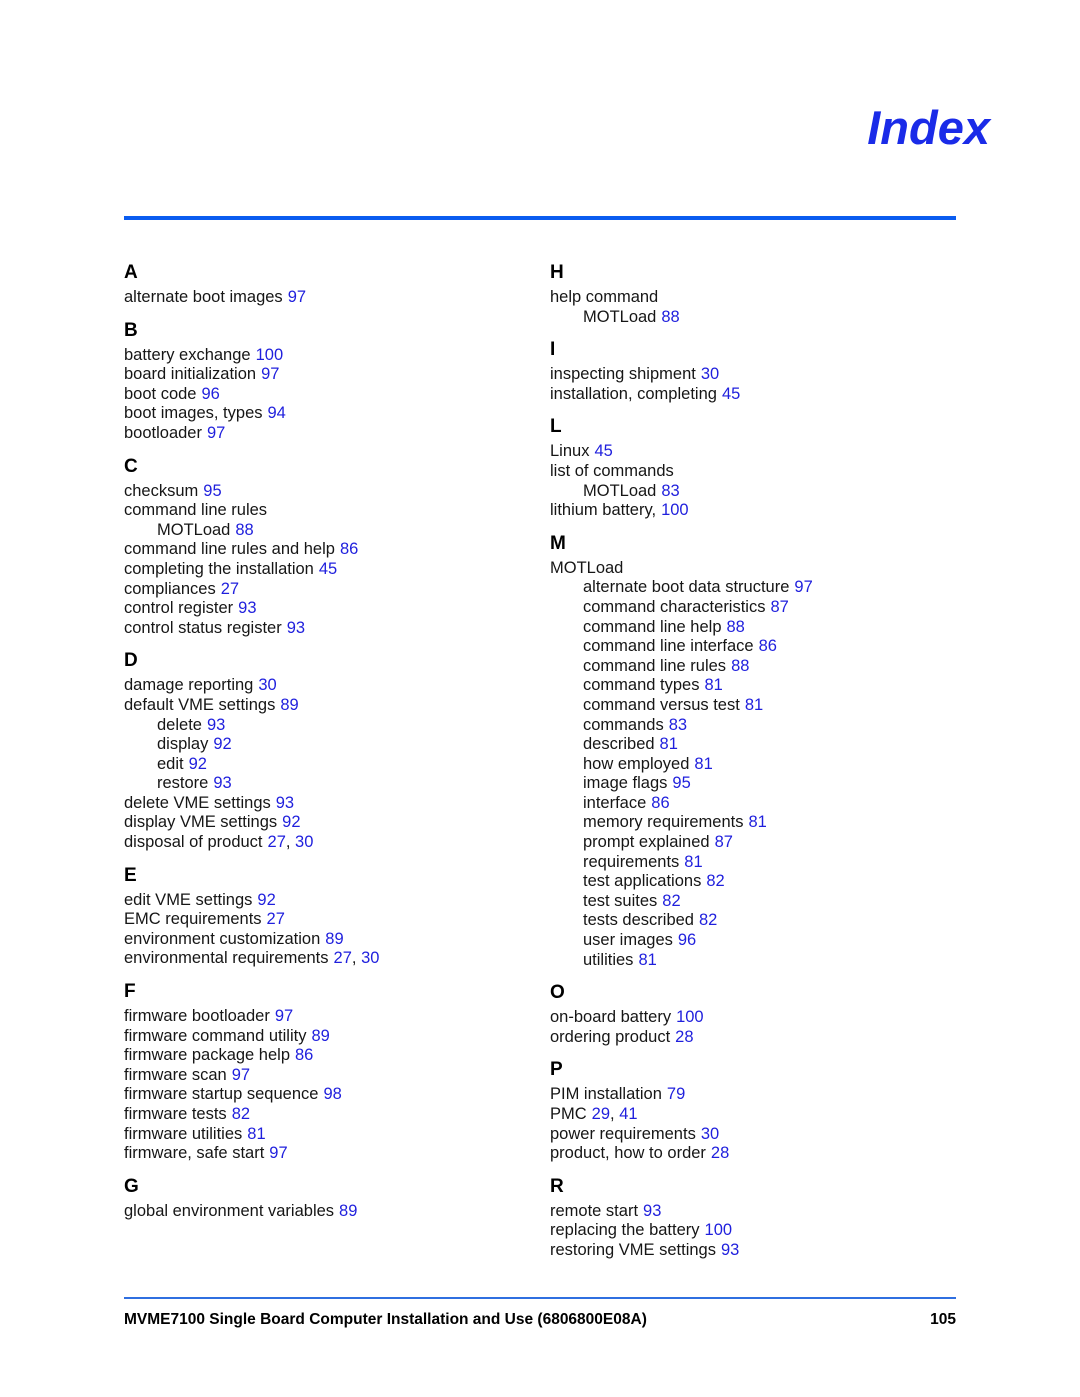  I want to click on index-subentry: commands 83, so click(750, 726).